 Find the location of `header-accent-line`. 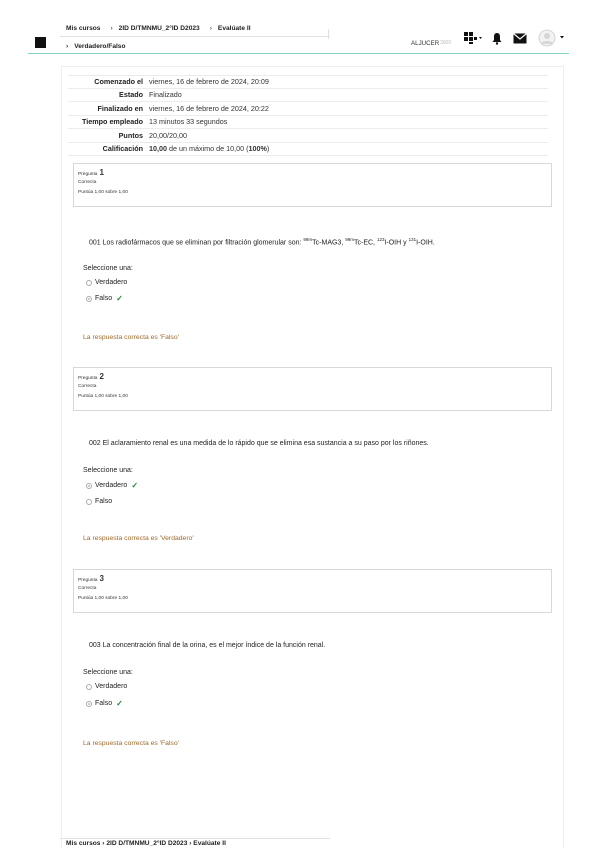

header-accent-line is located at coordinates (298, 53).